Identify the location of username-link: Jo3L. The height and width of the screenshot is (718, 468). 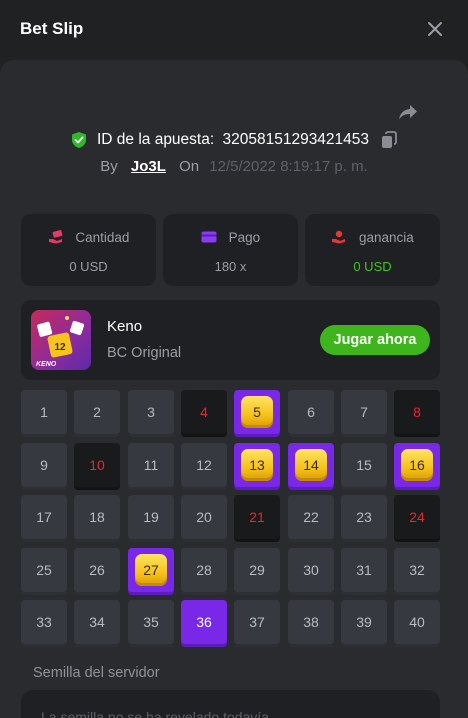
(148, 166).